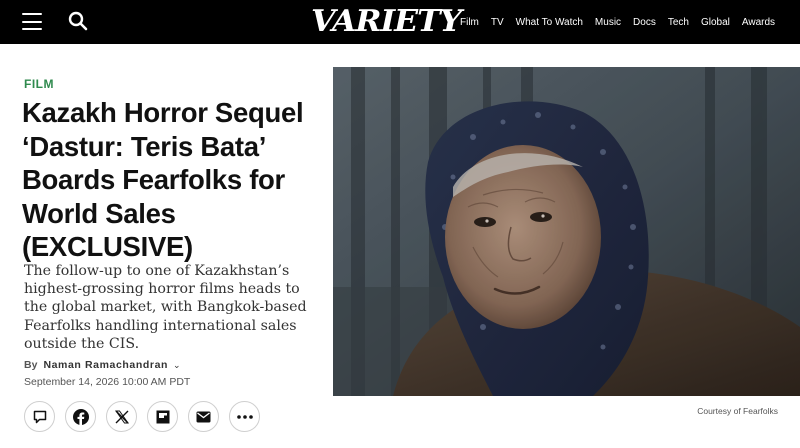 The width and height of the screenshot is (800, 448). I want to click on nav-item-tech: Tech, so click(678, 22).